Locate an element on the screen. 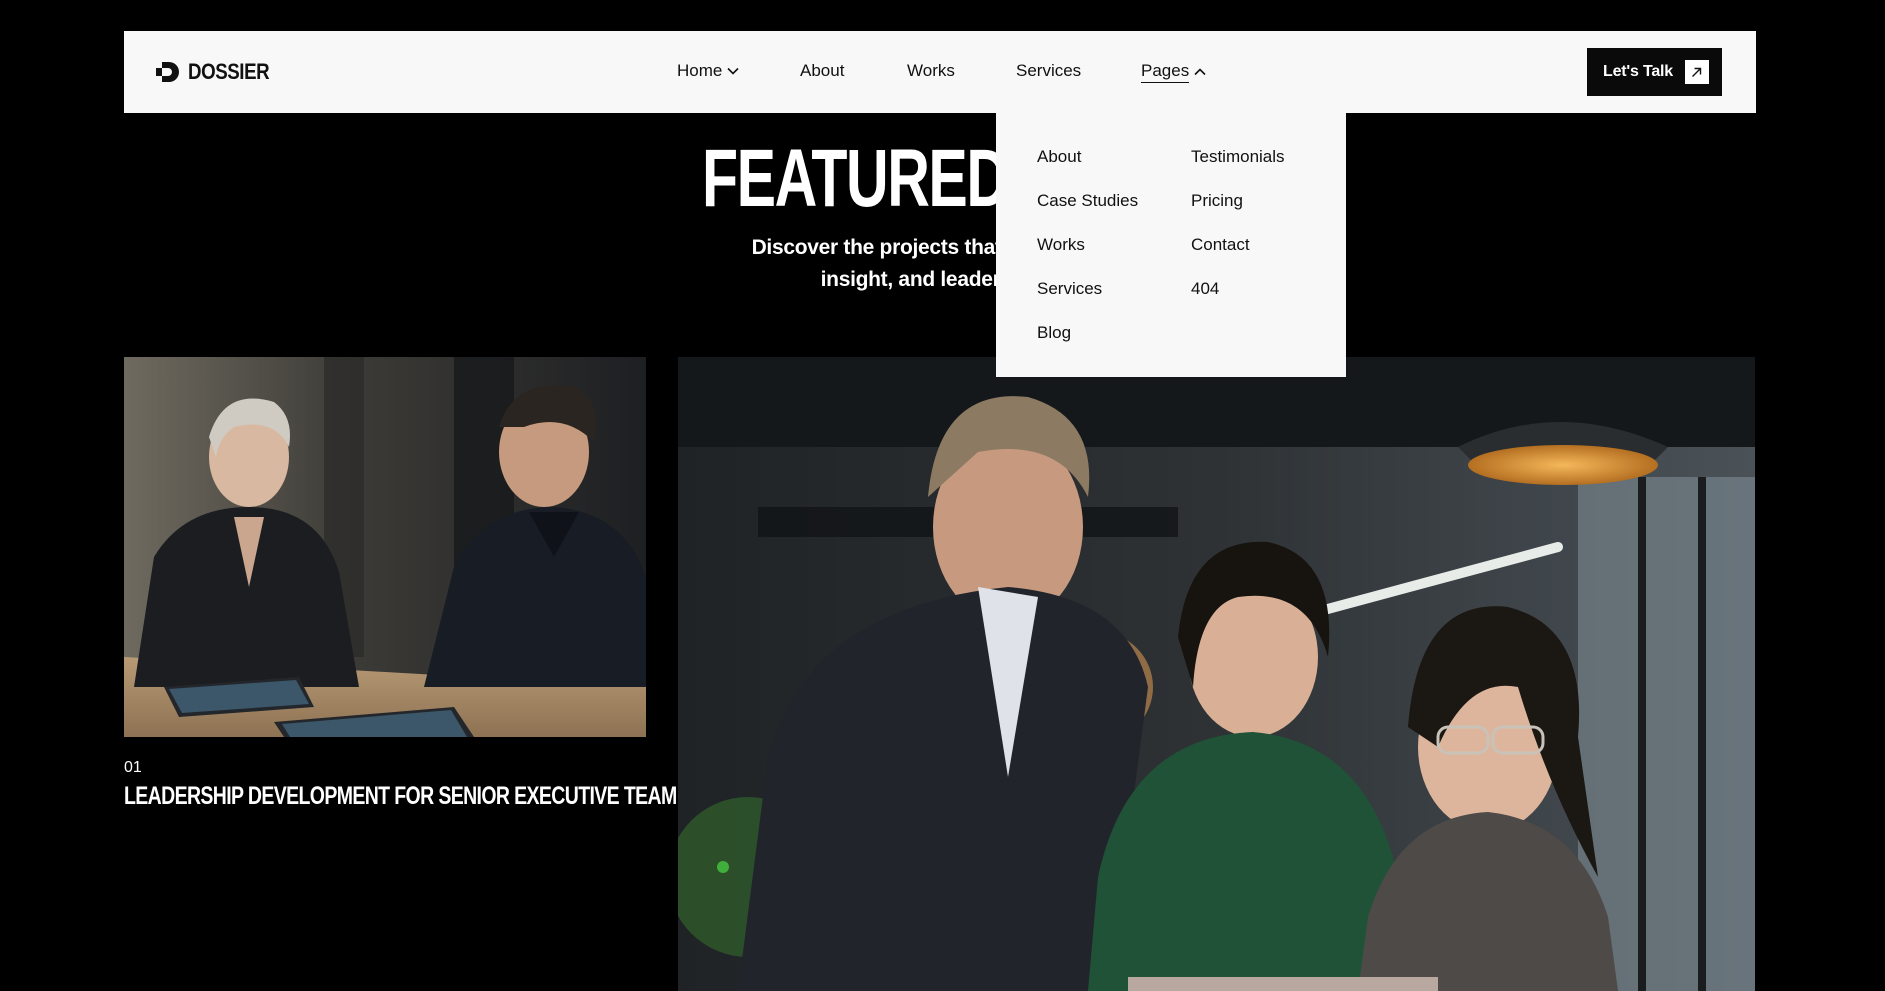  work-number: 01 is located at coordinates (133, 767).